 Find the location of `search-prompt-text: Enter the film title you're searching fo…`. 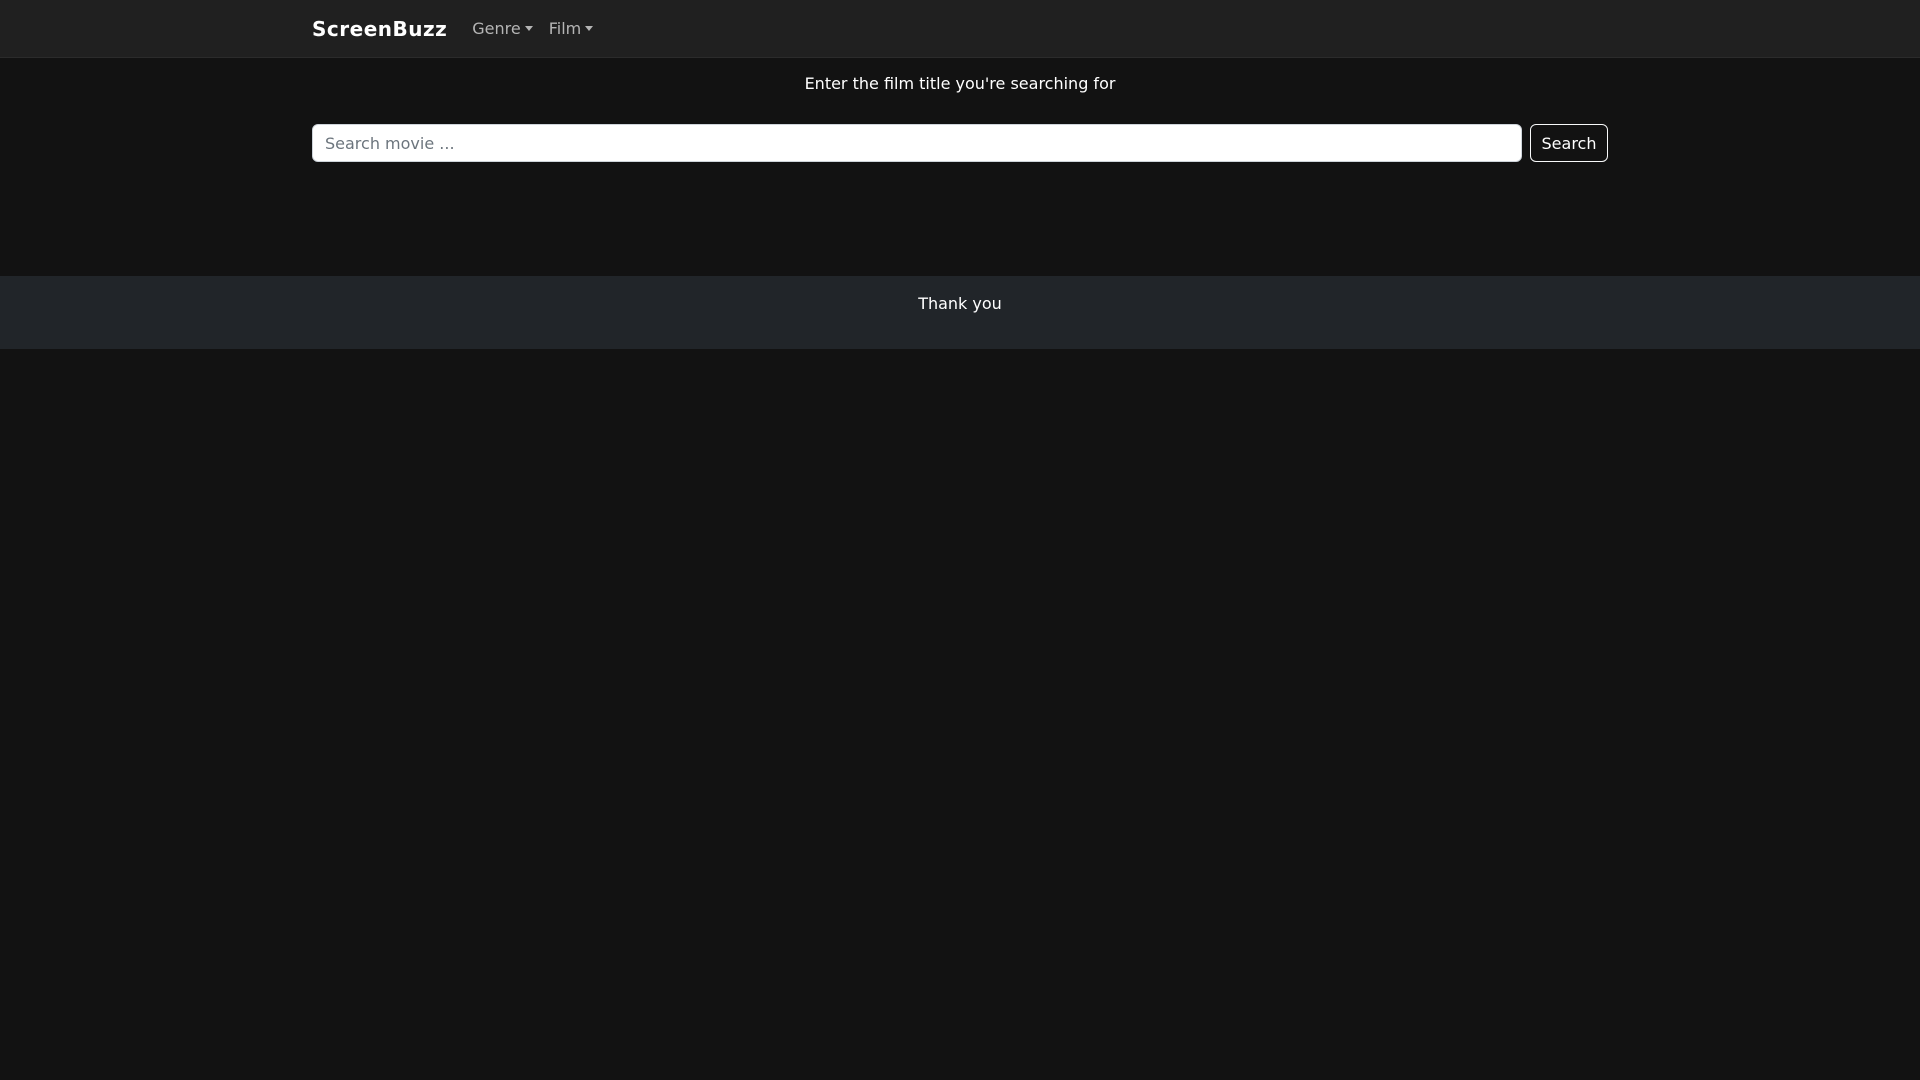

search-prompt-text: Enter the film title you're searching fo… is located at coordinates (960, 83).